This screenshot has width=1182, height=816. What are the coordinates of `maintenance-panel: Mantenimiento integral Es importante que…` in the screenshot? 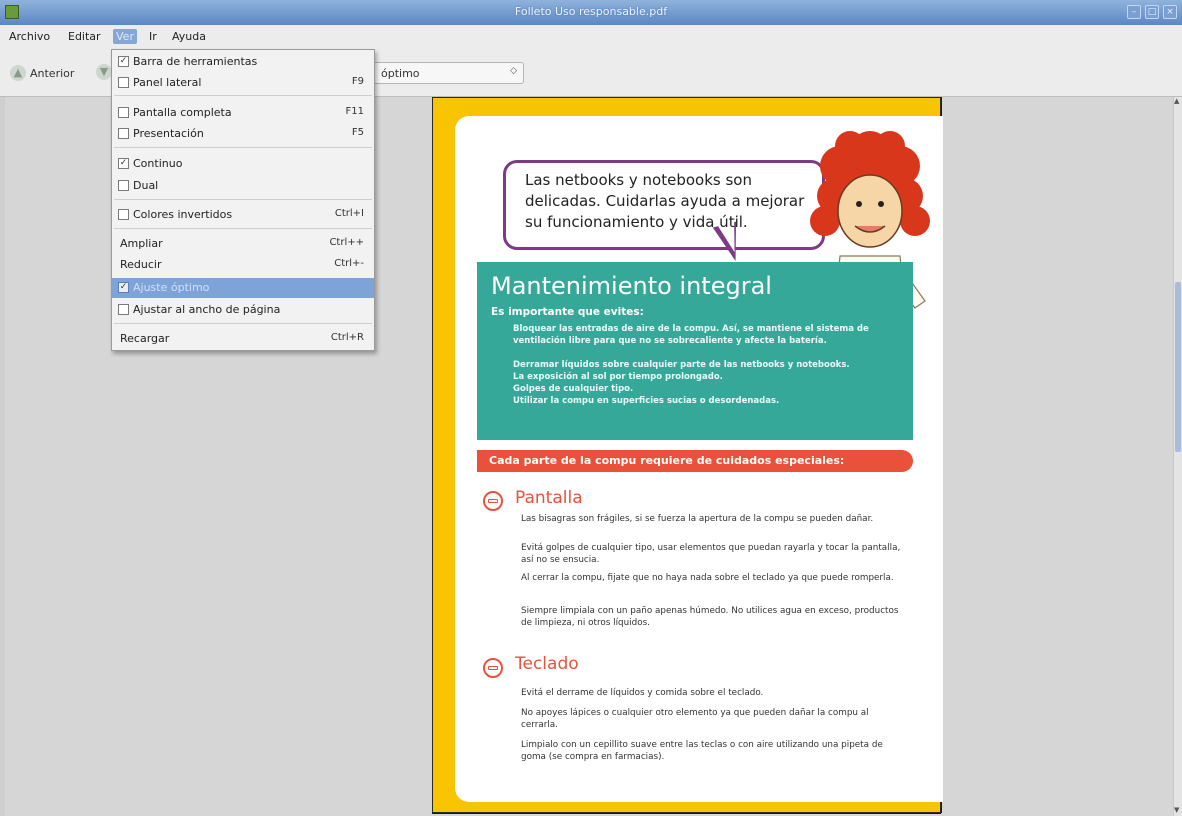 It's located at (695, 351).